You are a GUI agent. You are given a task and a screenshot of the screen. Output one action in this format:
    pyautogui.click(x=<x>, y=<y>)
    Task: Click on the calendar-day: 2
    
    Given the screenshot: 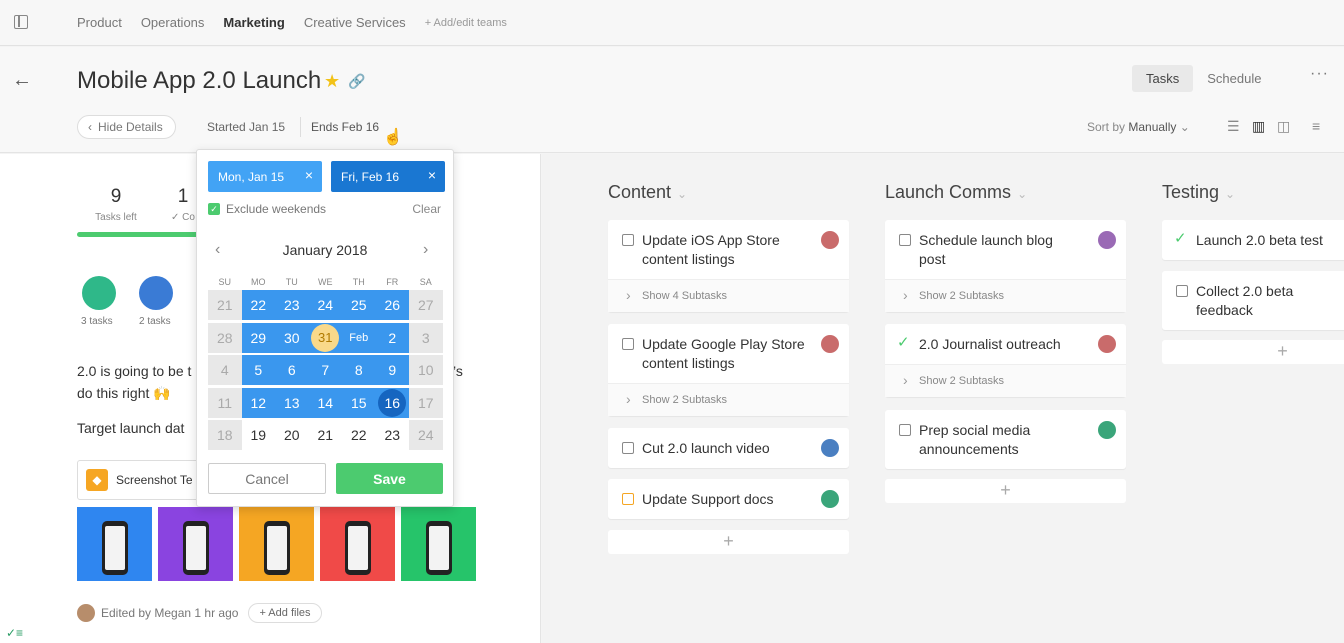 What is the action you would take?
    pyautogui.click(x=392, y=337)
    